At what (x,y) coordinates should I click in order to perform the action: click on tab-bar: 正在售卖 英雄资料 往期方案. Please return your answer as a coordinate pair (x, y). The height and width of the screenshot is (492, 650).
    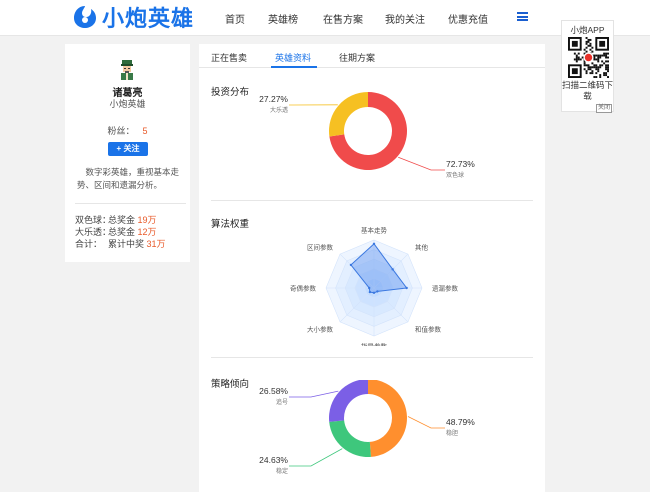
    Looking at the image, I should click on (372, 56).